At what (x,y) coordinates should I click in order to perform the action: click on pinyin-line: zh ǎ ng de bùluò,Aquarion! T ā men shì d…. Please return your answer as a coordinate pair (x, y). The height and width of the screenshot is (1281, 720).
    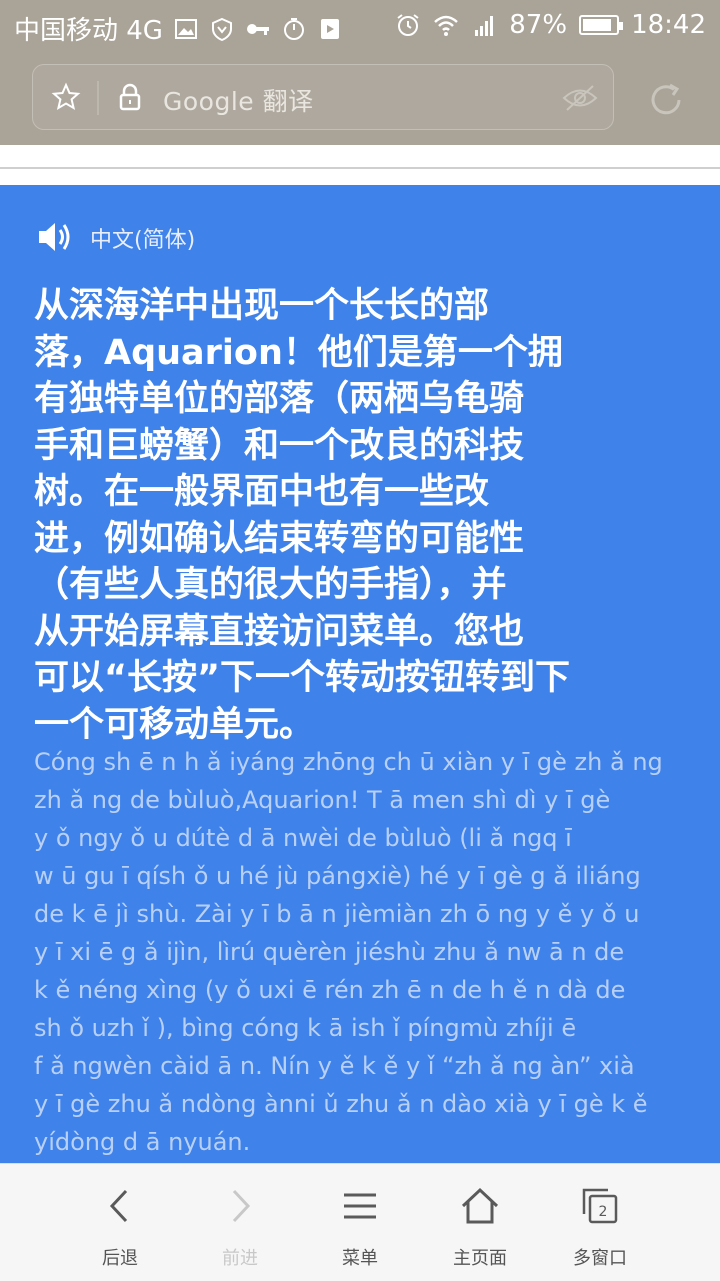
    Looking at the image, I should click on (322, 800).